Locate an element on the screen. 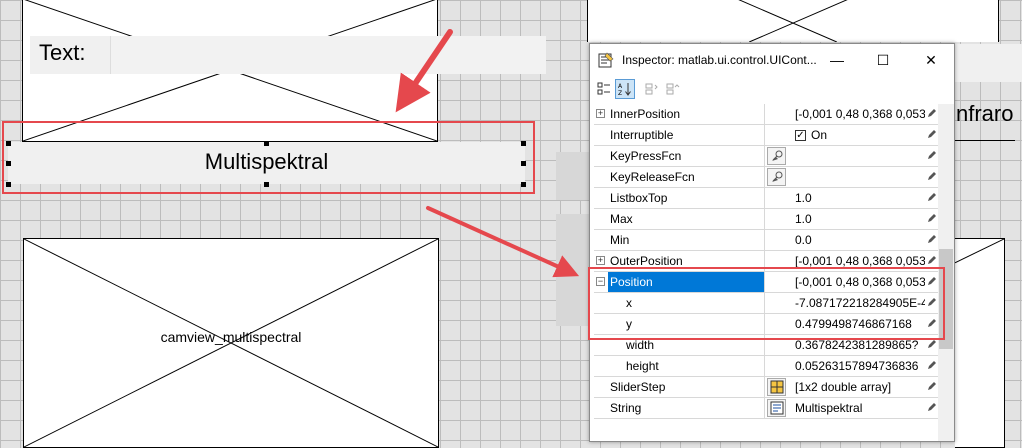  text-label: Text: is located at coordinates (62, 52).